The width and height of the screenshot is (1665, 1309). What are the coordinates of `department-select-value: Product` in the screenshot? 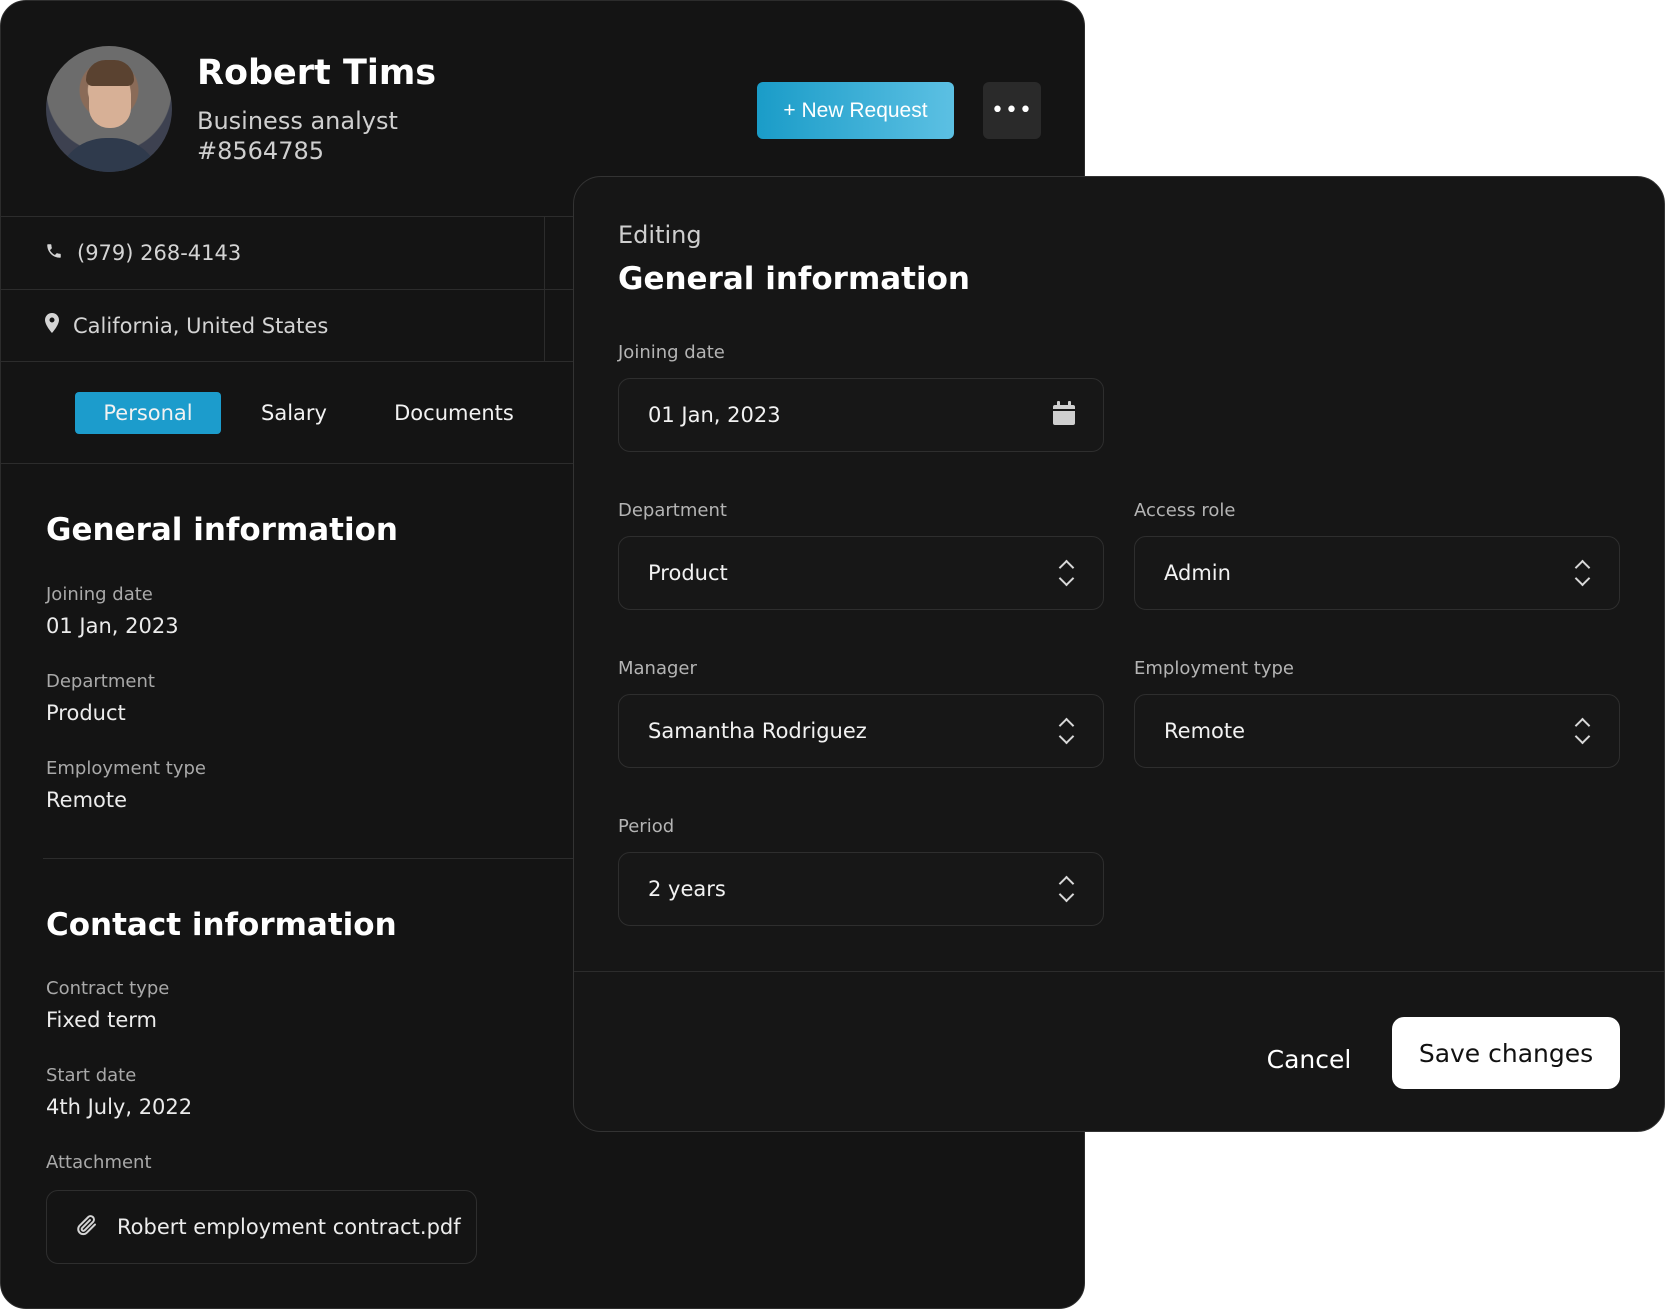 It's located at (688, 573).